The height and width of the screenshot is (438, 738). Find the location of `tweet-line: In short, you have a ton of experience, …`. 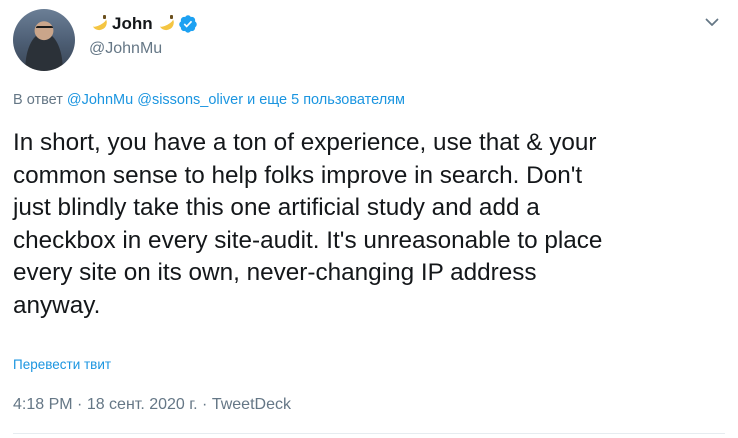

tweet-line: In short, you have a ton of experience, … is located at coordinates (305, 142).